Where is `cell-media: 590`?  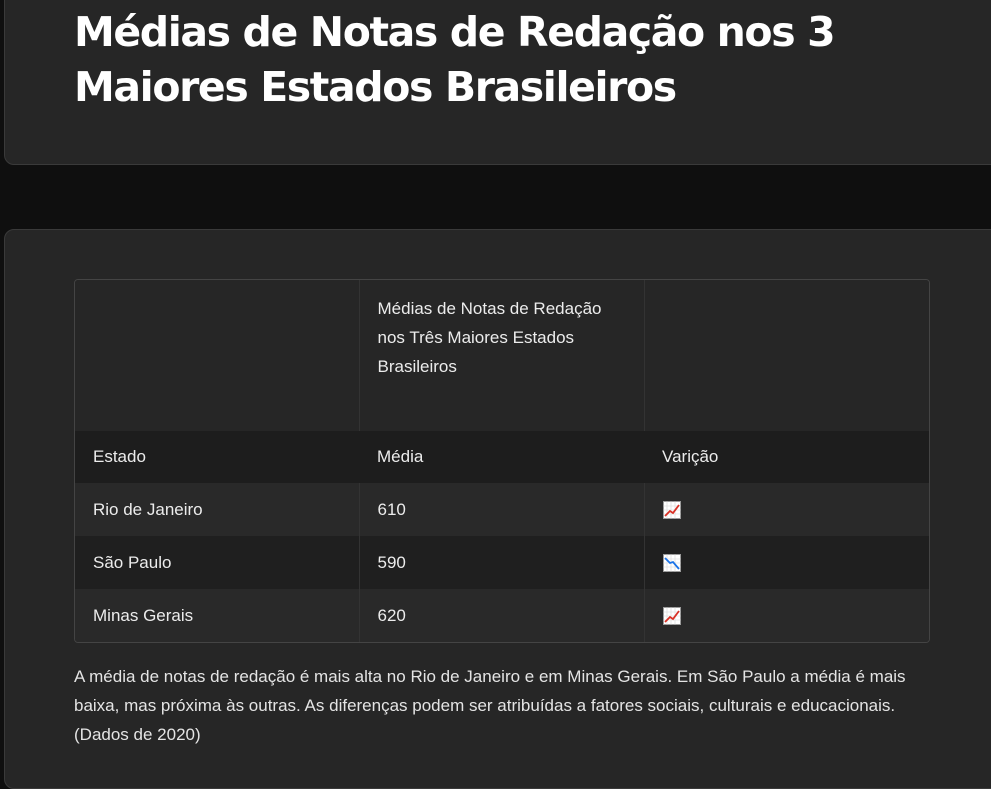 cell-media: 590 is located at coordinates (501, 562).